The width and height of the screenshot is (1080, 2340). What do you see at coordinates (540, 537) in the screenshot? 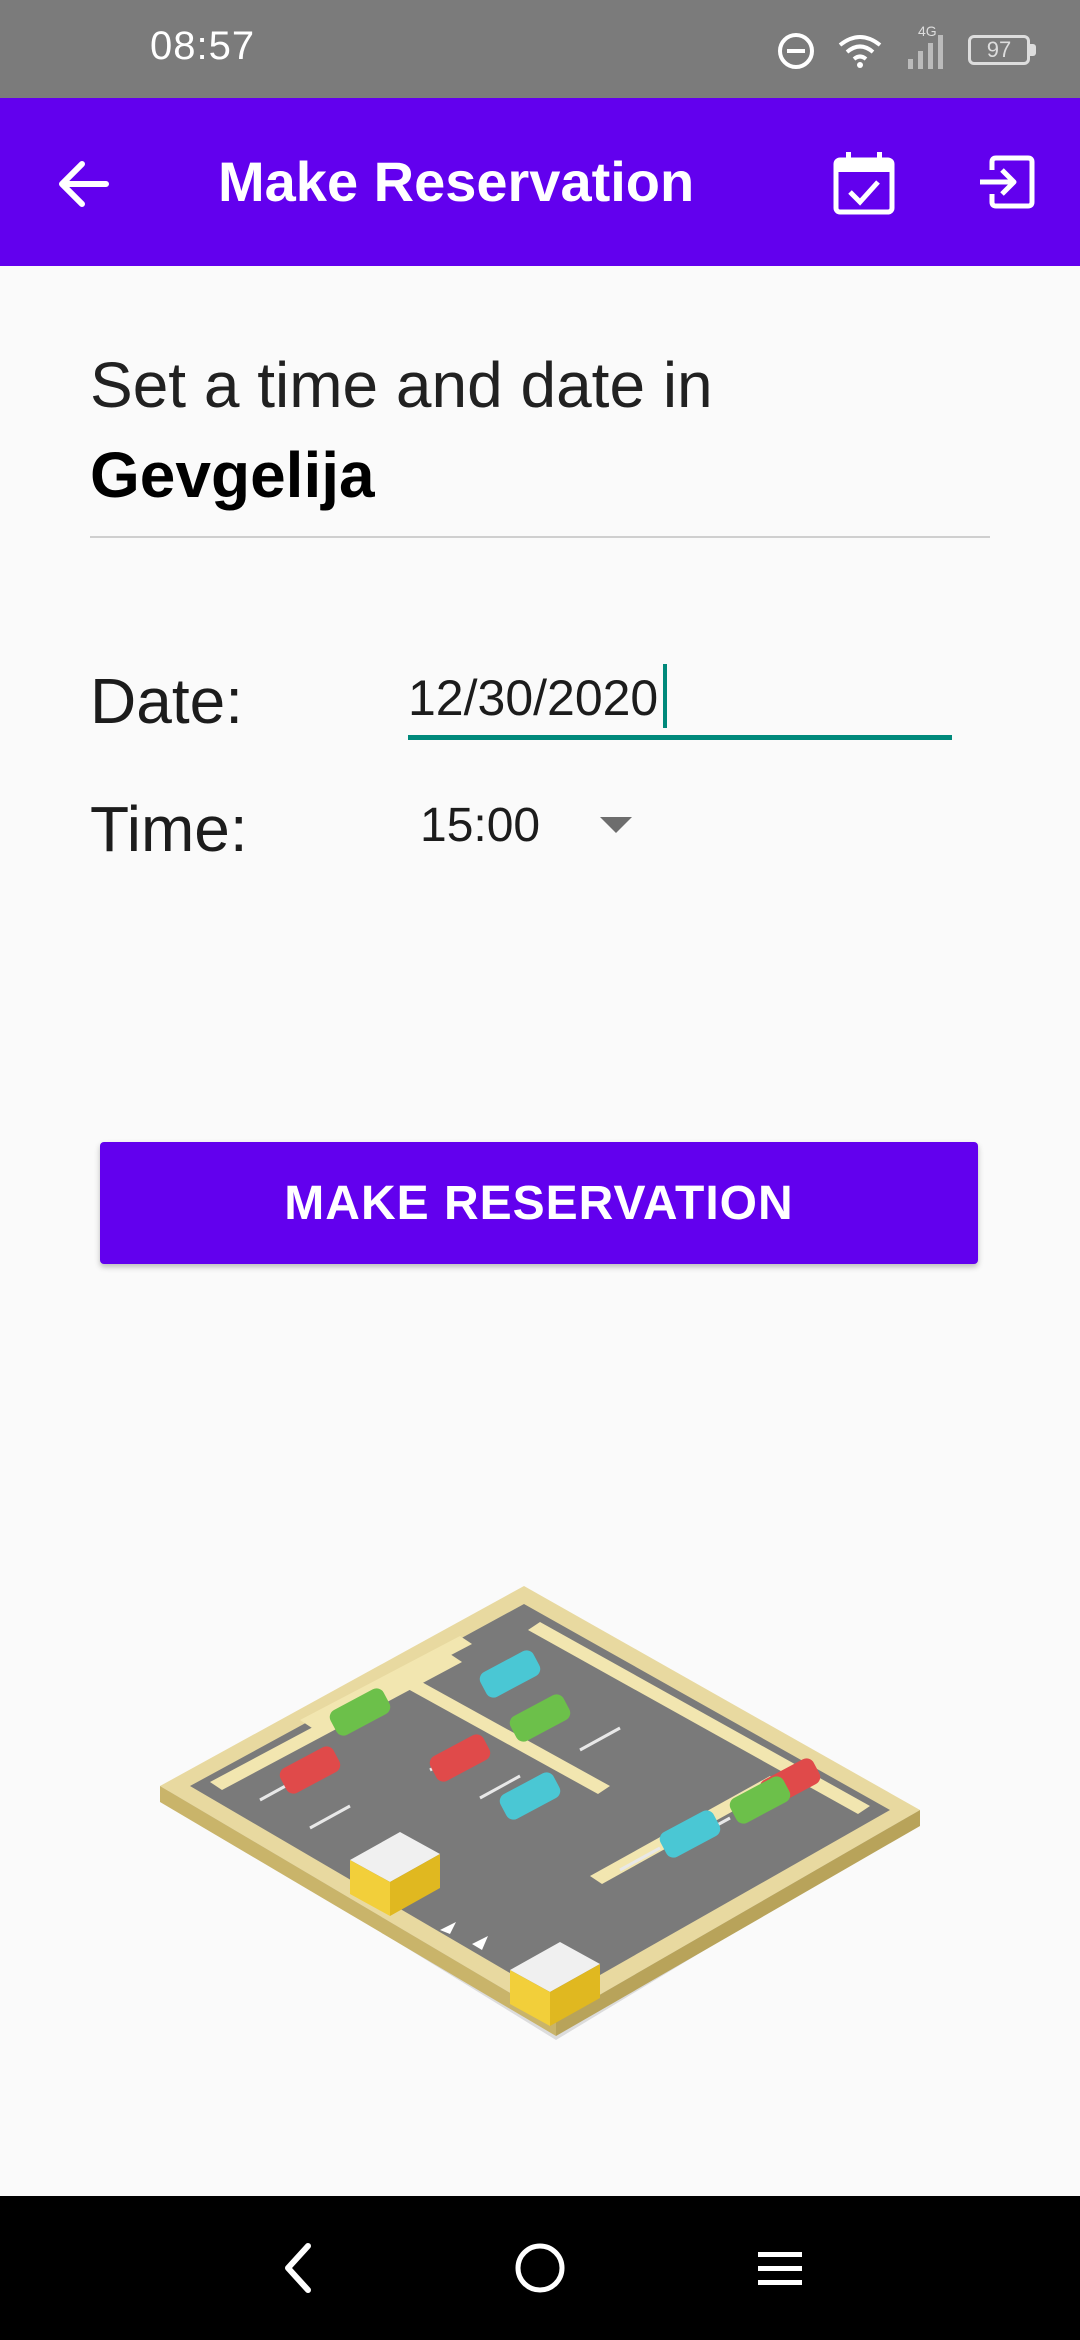
I see `divider` at bounding box center [540, 537].